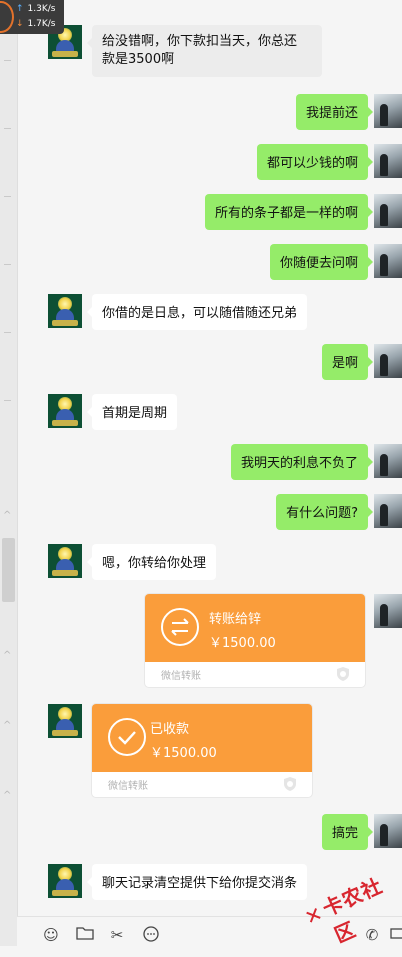 The width and height of the screenshot is (402, 957). What do you see at coordinates (135, 413) in the screenshot?
I see `message-text: 首期是周期` at bounding box center [135, 413].